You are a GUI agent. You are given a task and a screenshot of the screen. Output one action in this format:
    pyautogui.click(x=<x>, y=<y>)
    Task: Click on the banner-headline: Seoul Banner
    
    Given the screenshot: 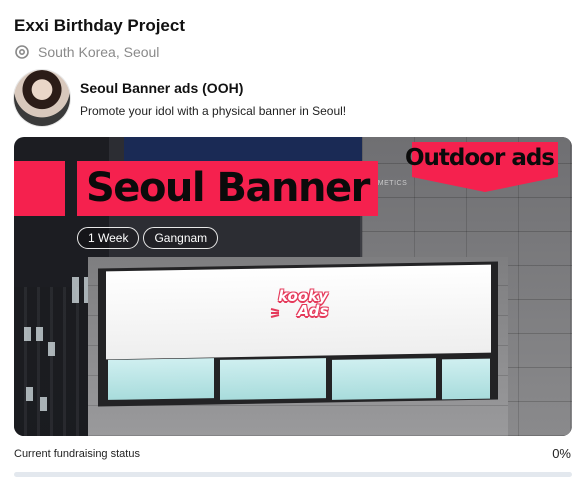 What is the action you would take?
    pyautogui.click(x=227, y=188)
    